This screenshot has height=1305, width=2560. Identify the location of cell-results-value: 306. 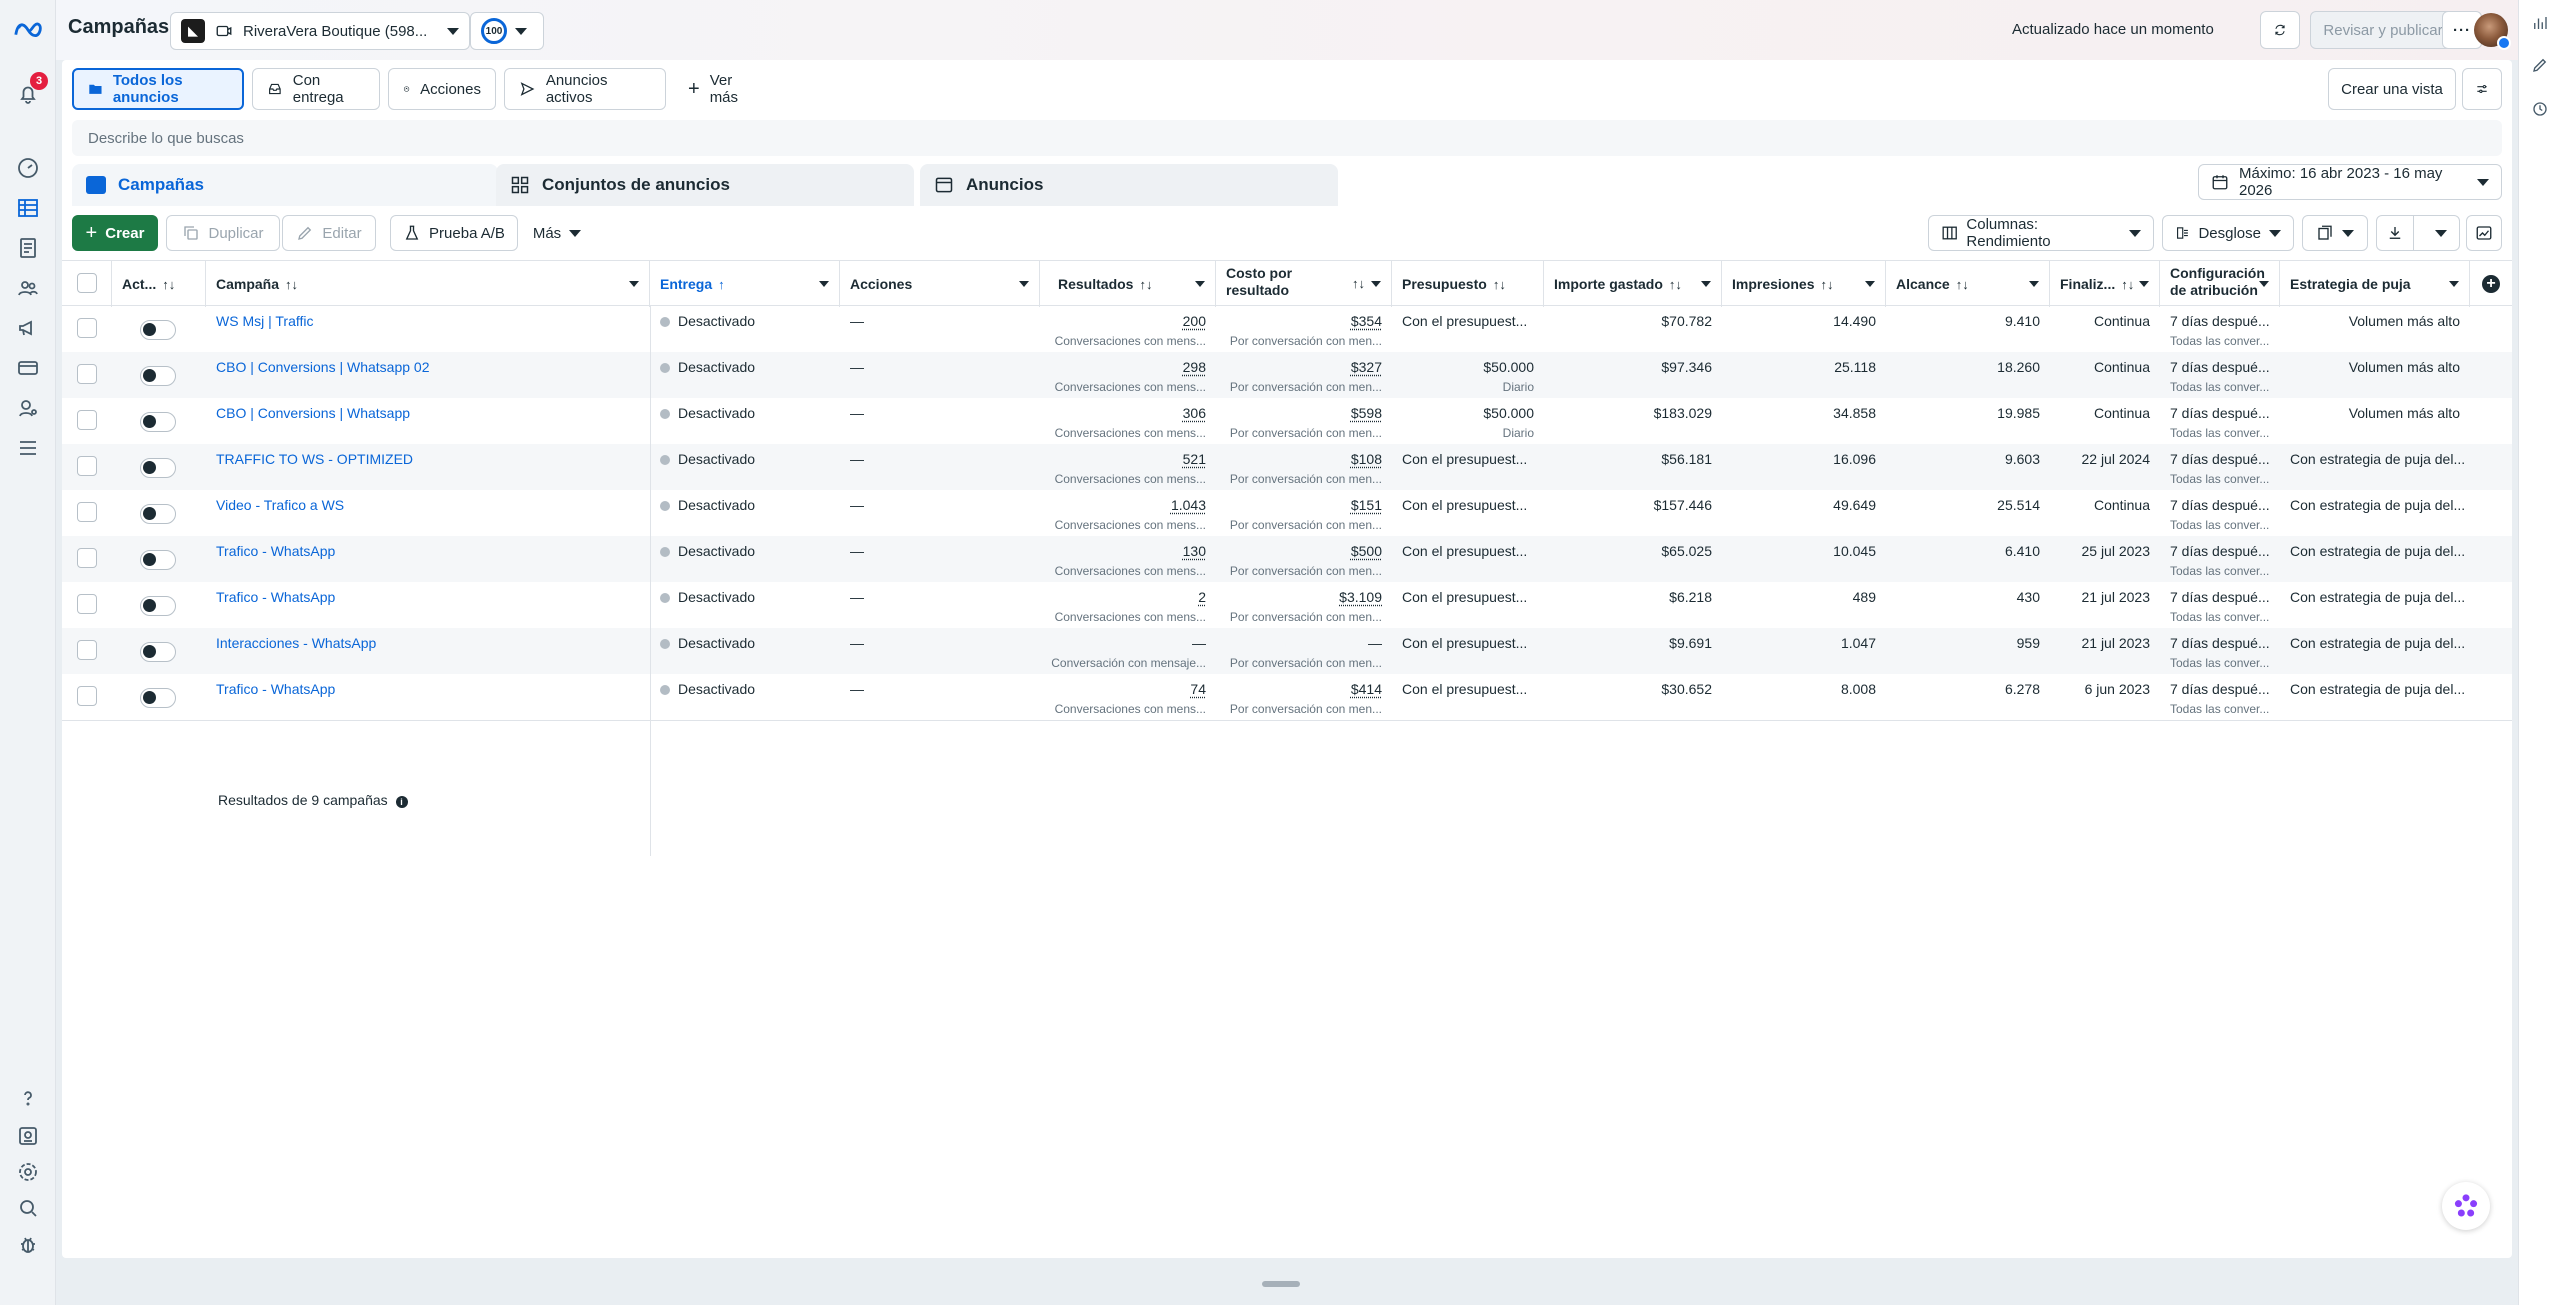
(1194, 413).